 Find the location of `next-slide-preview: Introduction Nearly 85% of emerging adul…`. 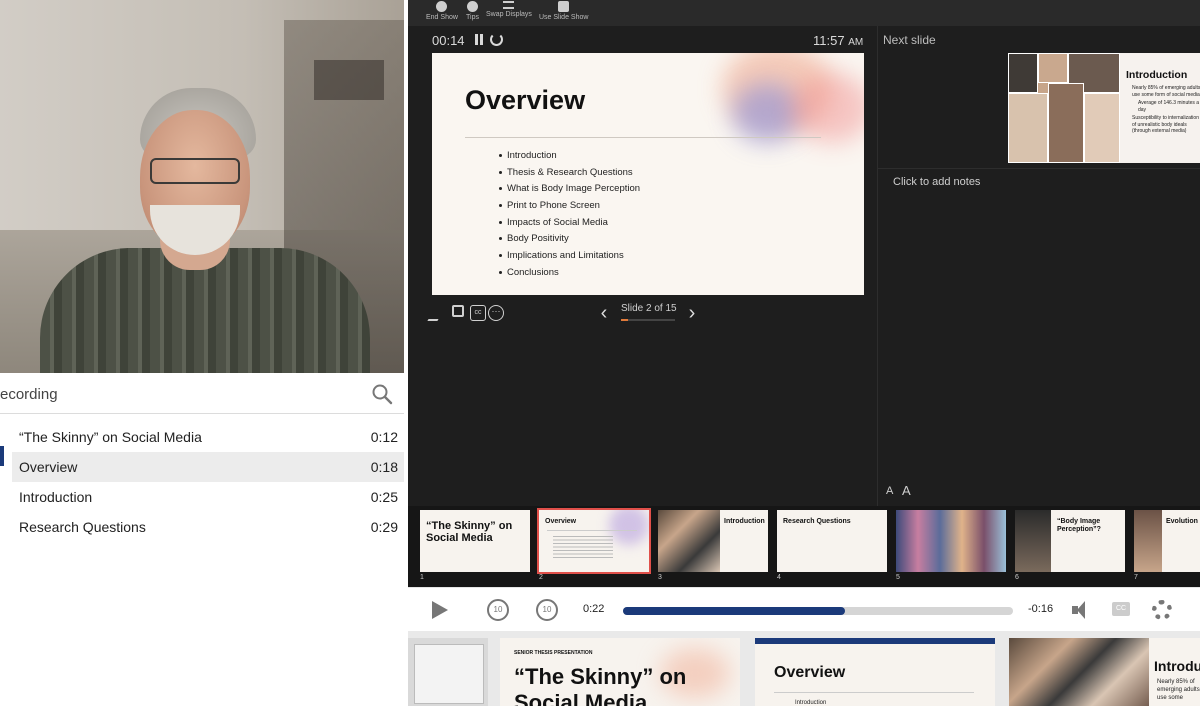

next-slide-preview: Introduction Nearly 85% of emerging adul… is located at coordinates (1104, 108).